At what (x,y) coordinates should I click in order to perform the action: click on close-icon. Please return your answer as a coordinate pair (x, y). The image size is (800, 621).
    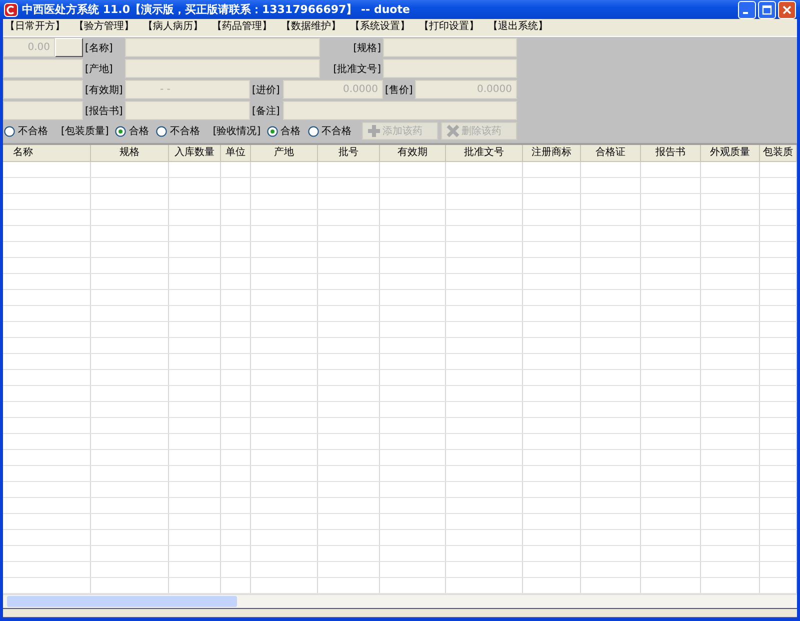
    Looking at the image, I should click on (787, 9).